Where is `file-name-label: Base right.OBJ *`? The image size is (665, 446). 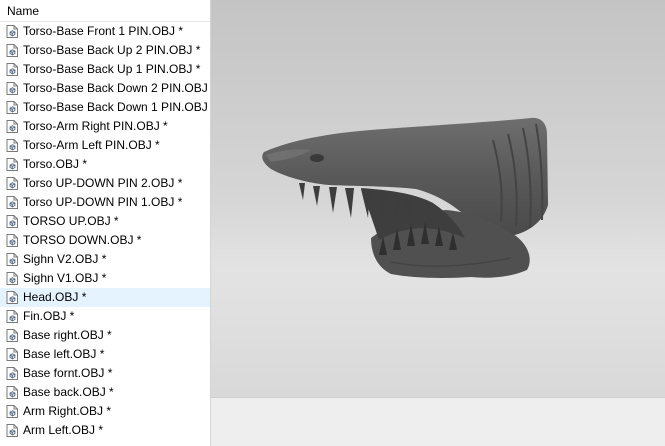
file-name-label: Base right.OBJ * is located at coordinates (67, 335).